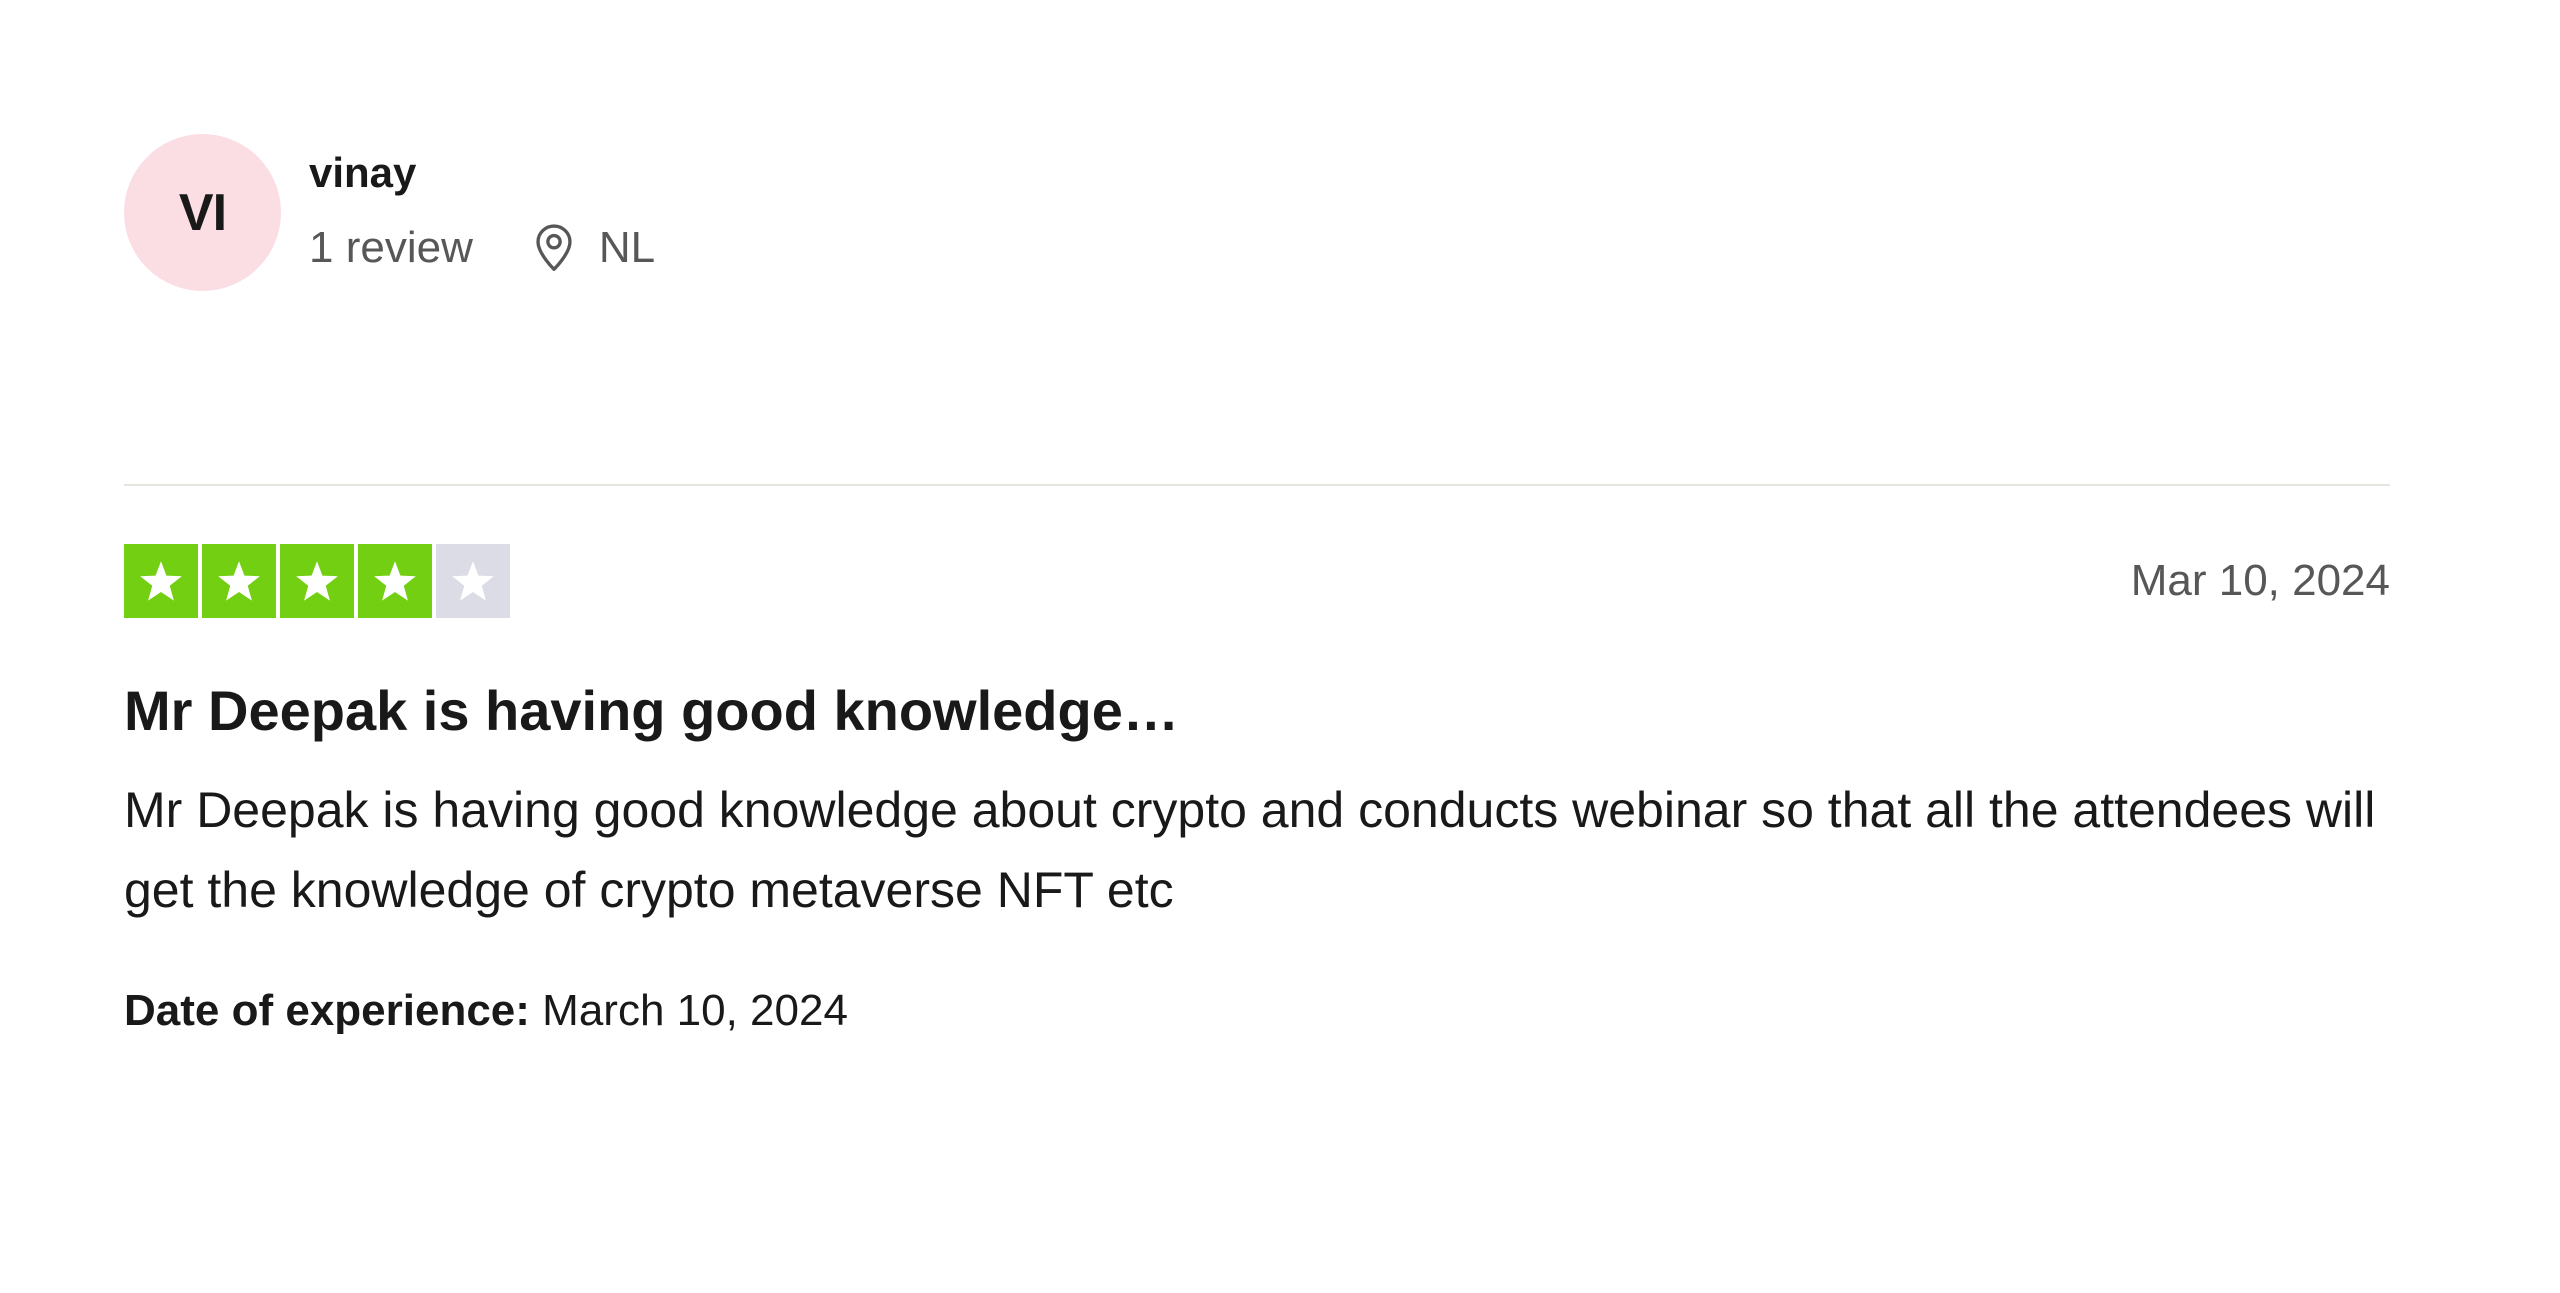 The image size is (2560, 1293). Describe the element at coordinates (554, 248) in the screenshot. I see `location-pin-icon` at that location.